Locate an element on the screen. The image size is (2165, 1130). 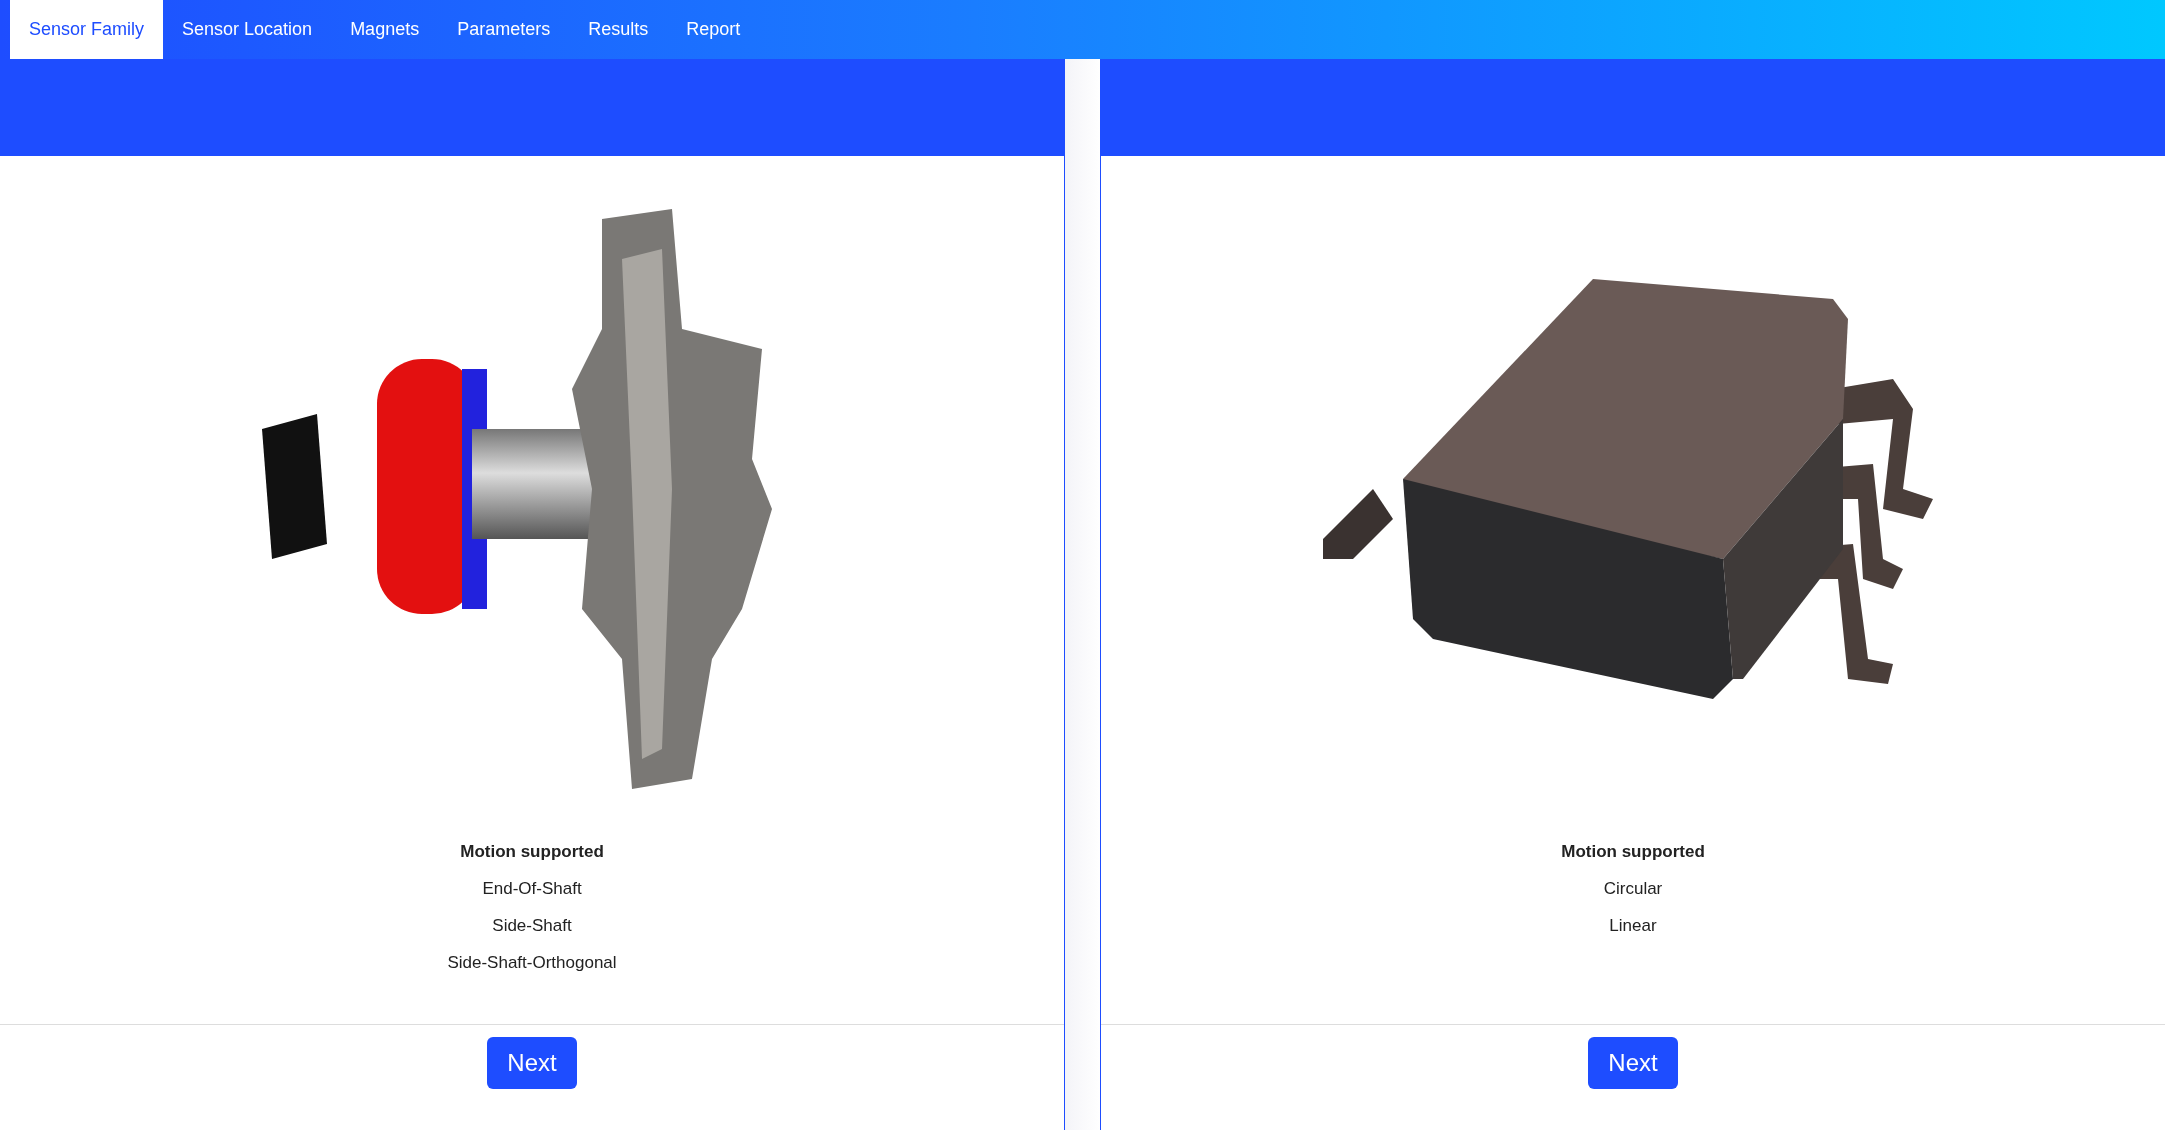
motion-item: Side-Shaft is located at coordinates (532, 926).